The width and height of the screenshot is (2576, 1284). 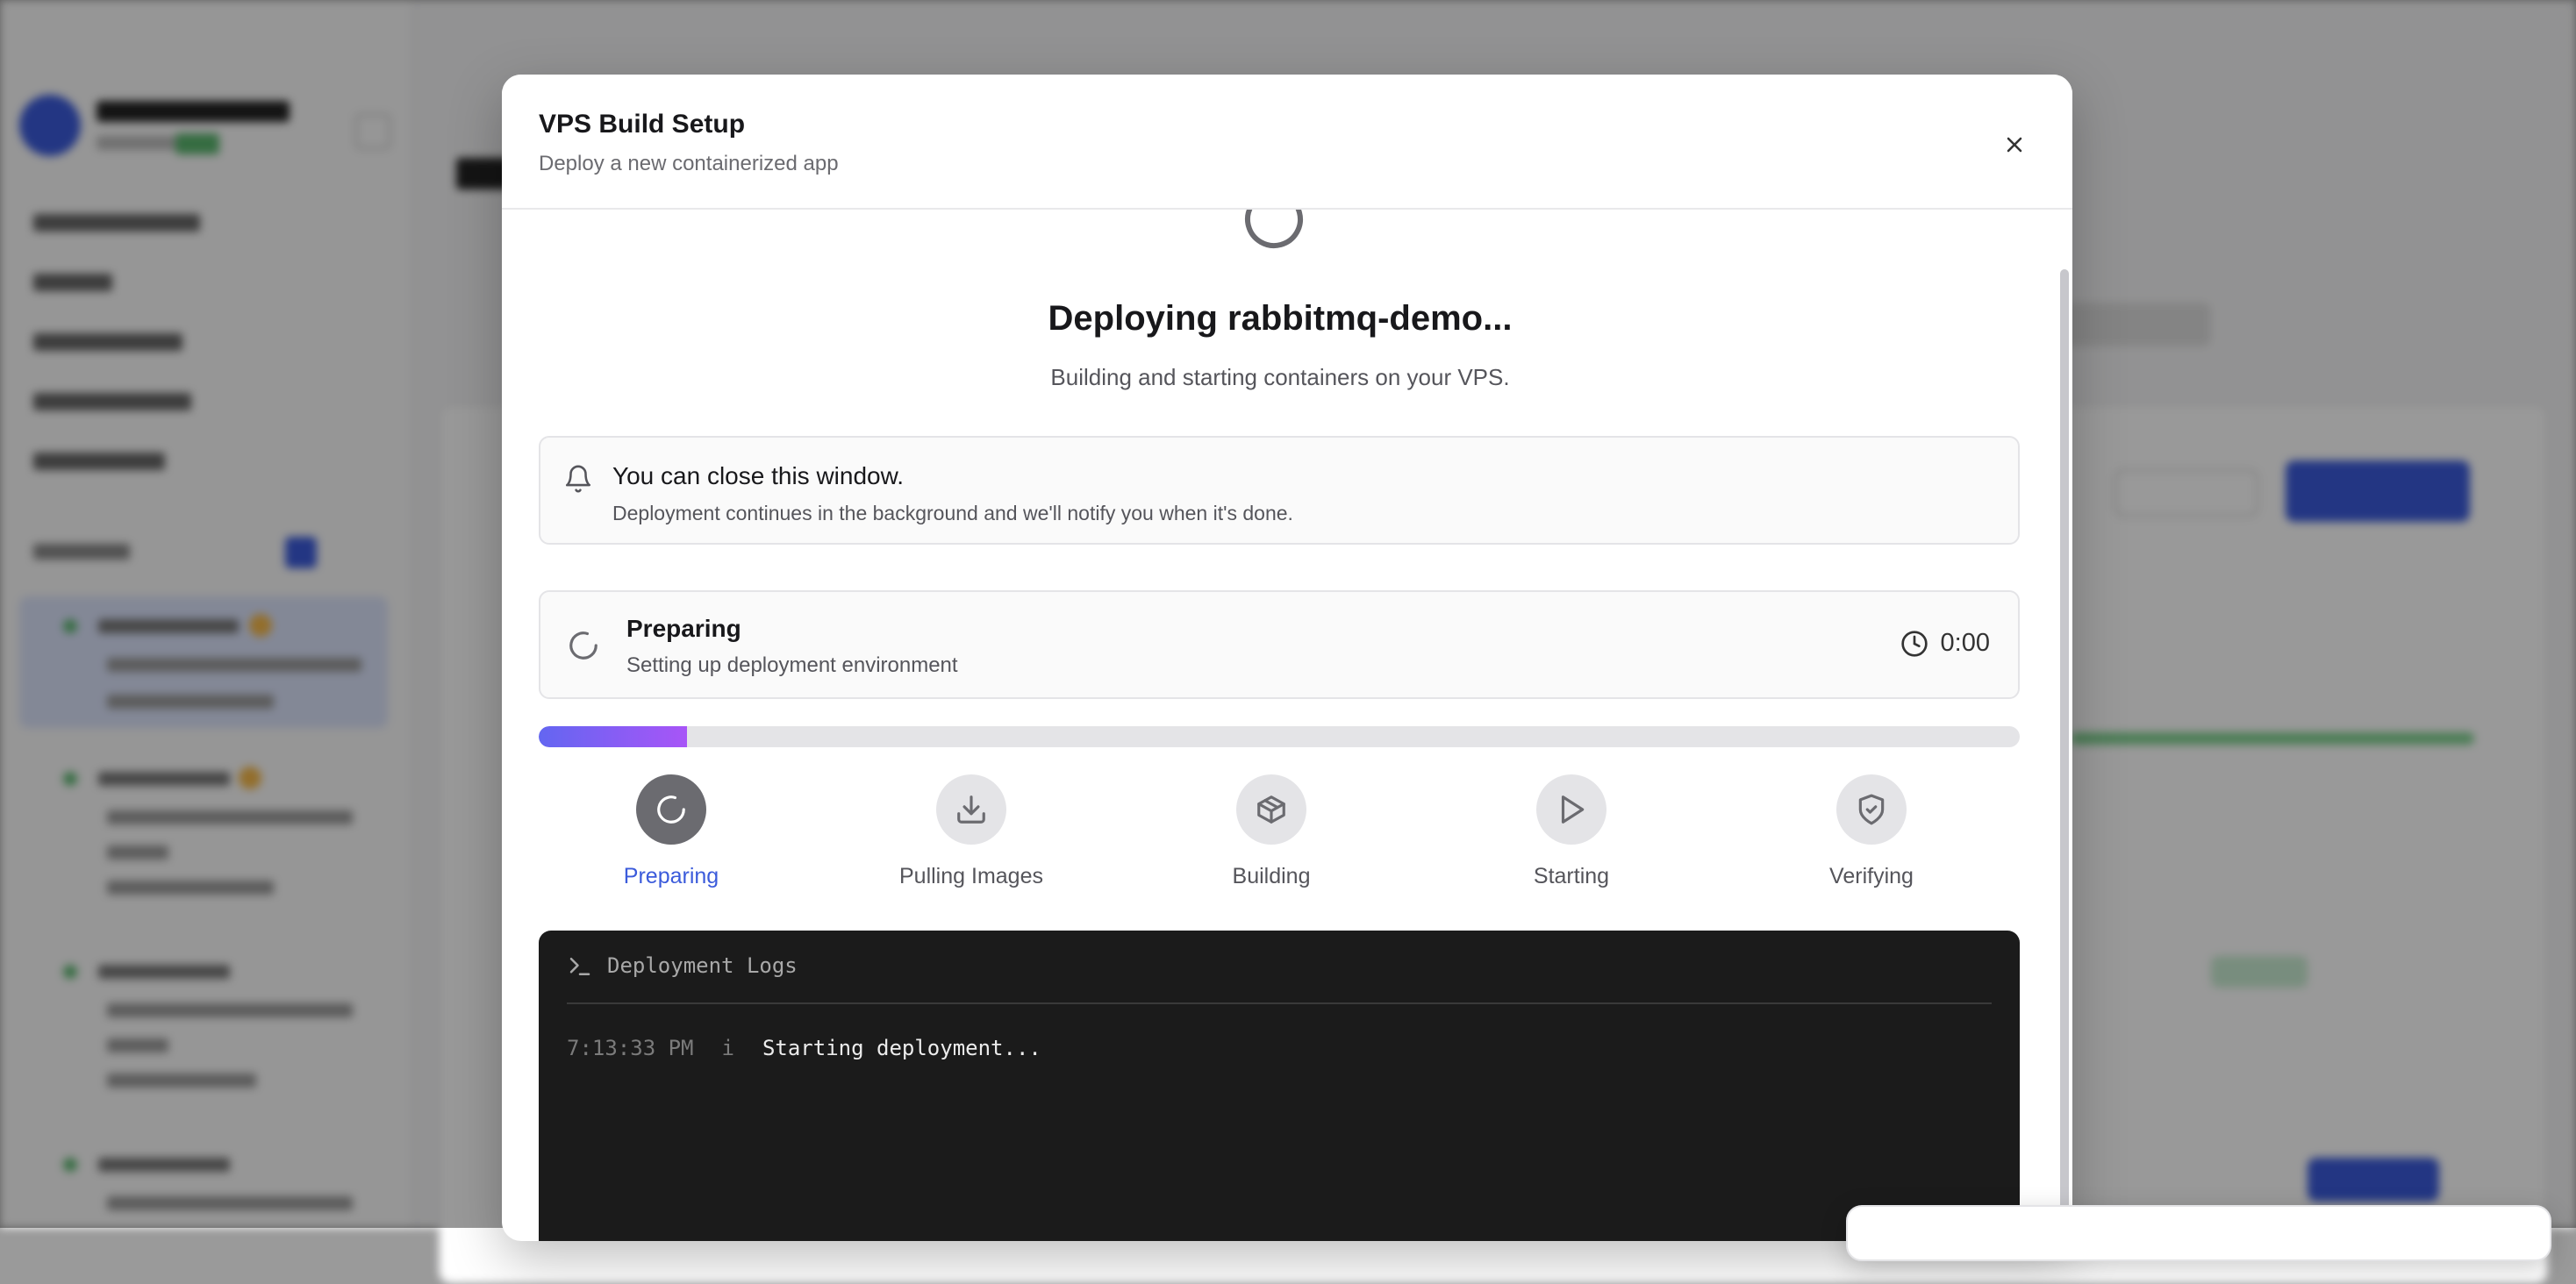 I want to click on package-icon, so click(x=1271, y=809).